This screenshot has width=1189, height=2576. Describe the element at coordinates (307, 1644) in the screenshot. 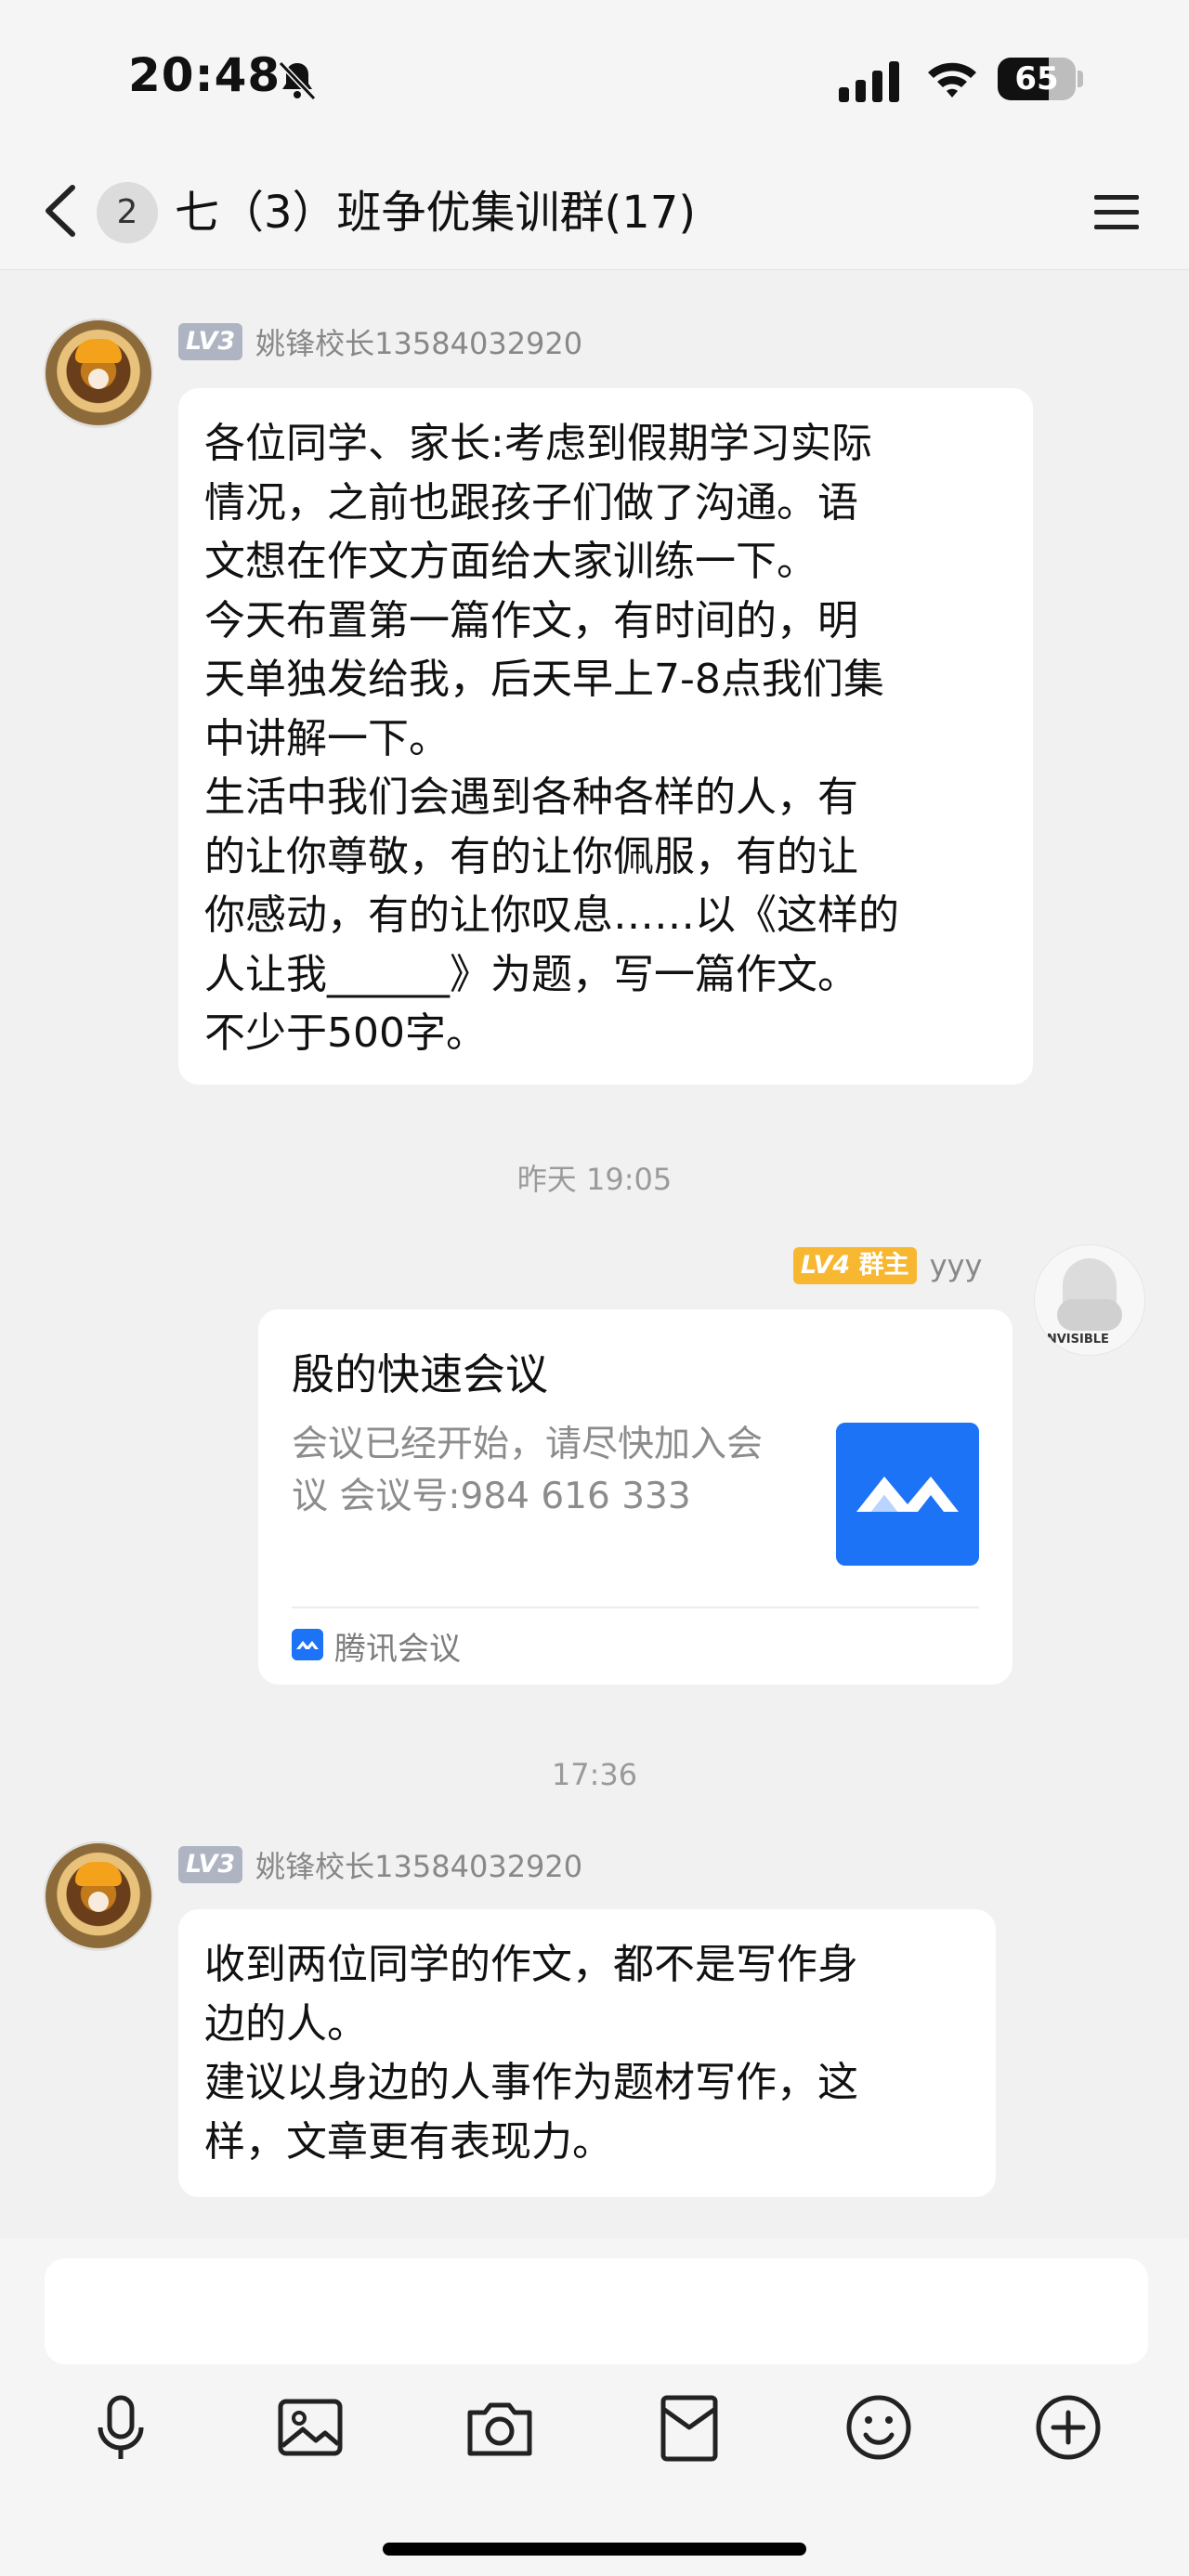

I see `tencent-meeting-app-icon` at that location.